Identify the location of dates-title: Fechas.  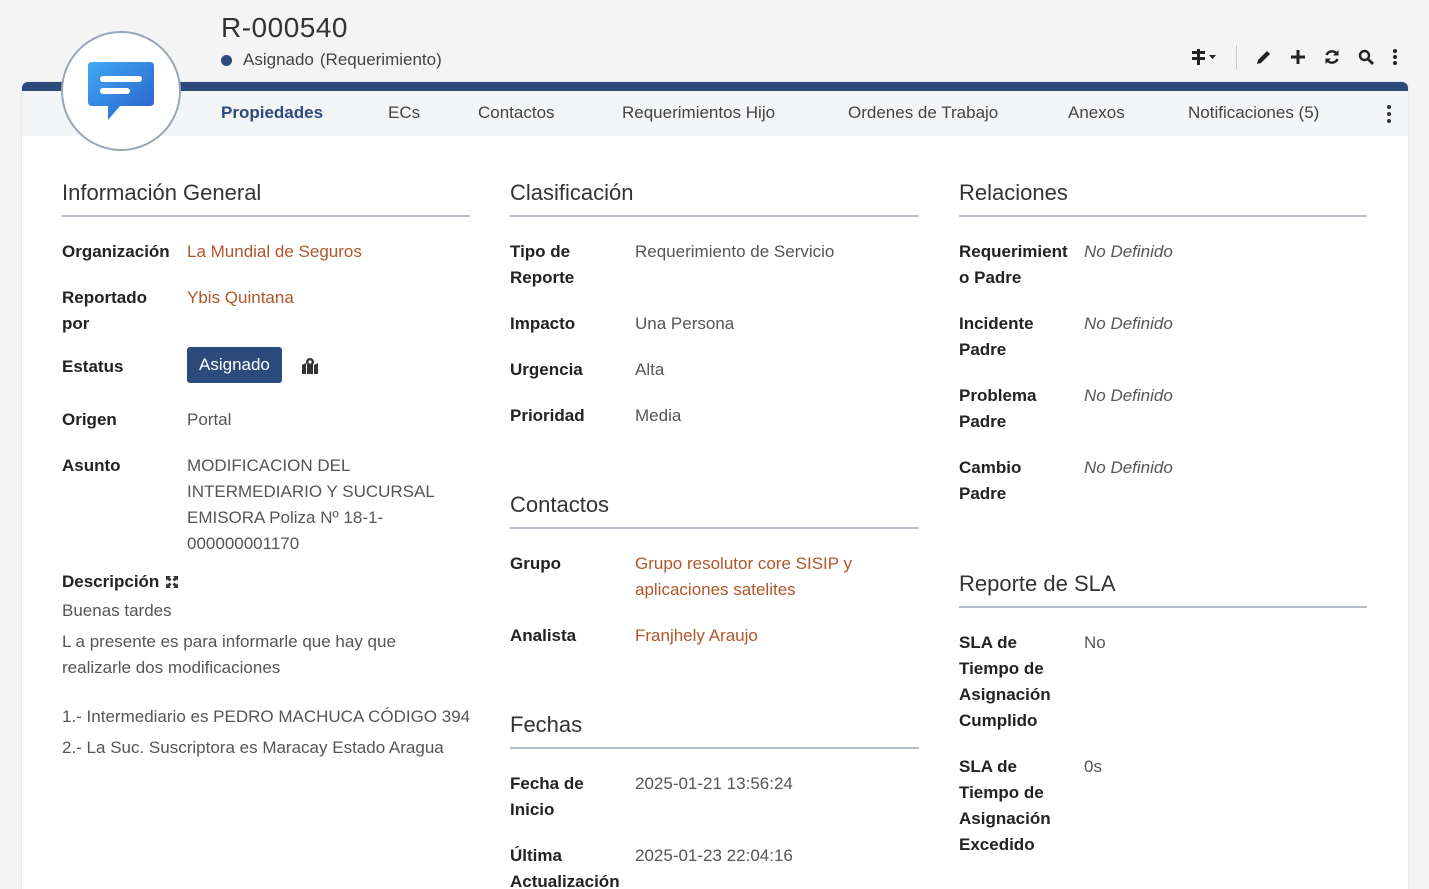
(714, 730).